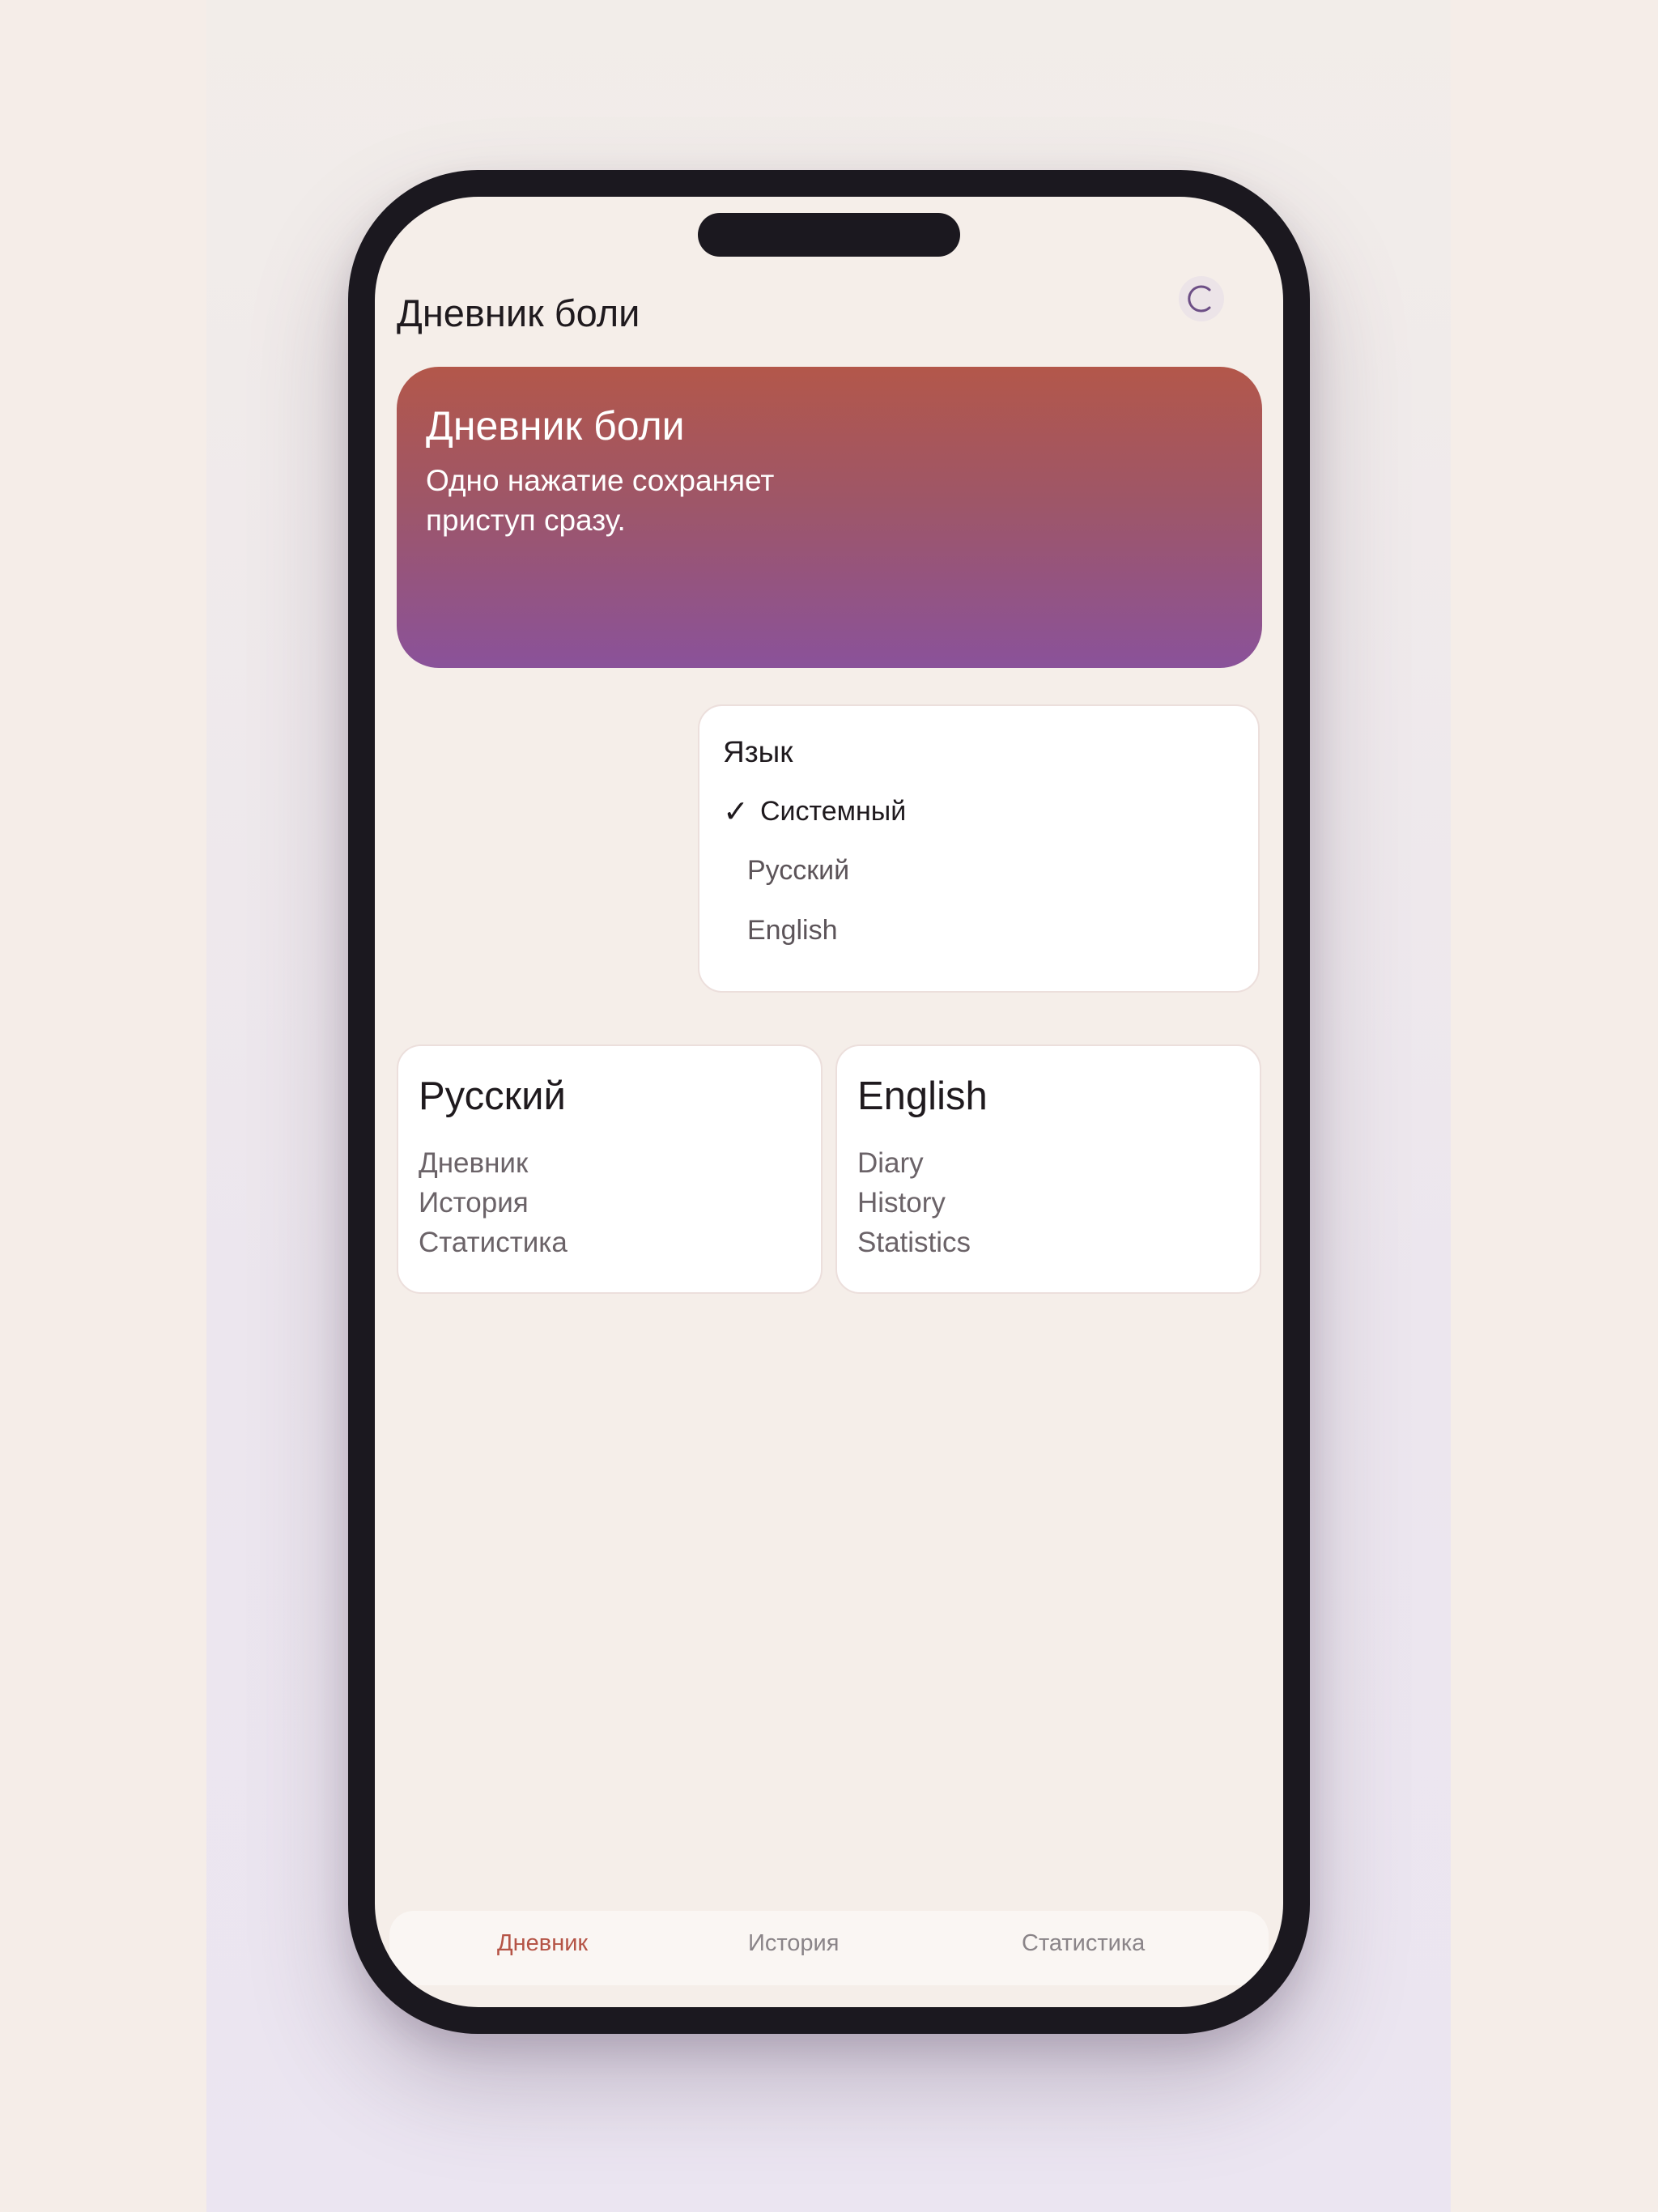 Image resolution: width=1658 pixels, height=2212 pixels. Describe the element at coordinates (901, 1203) in the screenshot. I see `list-item: History` at that location.